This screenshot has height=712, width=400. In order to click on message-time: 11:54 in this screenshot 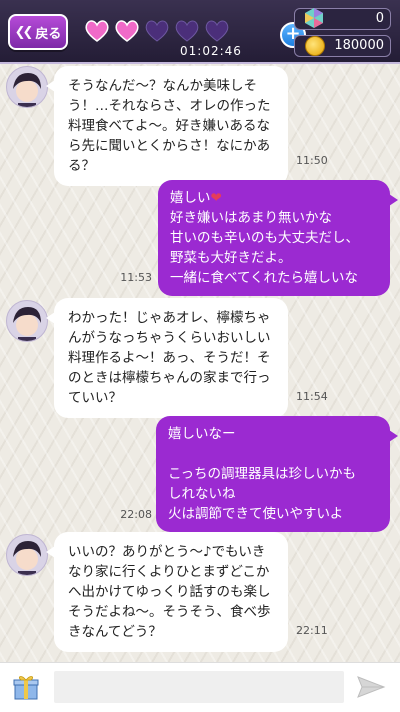, I will do `click(312, 396)`.